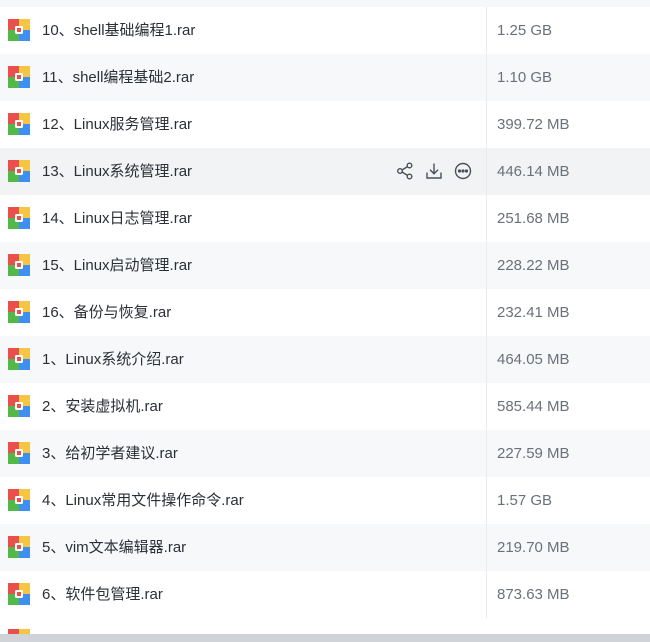 This screenshot has height=642, width=650. I want to click on file-name: 3、给初学者建议.rar, so click(110, 453).